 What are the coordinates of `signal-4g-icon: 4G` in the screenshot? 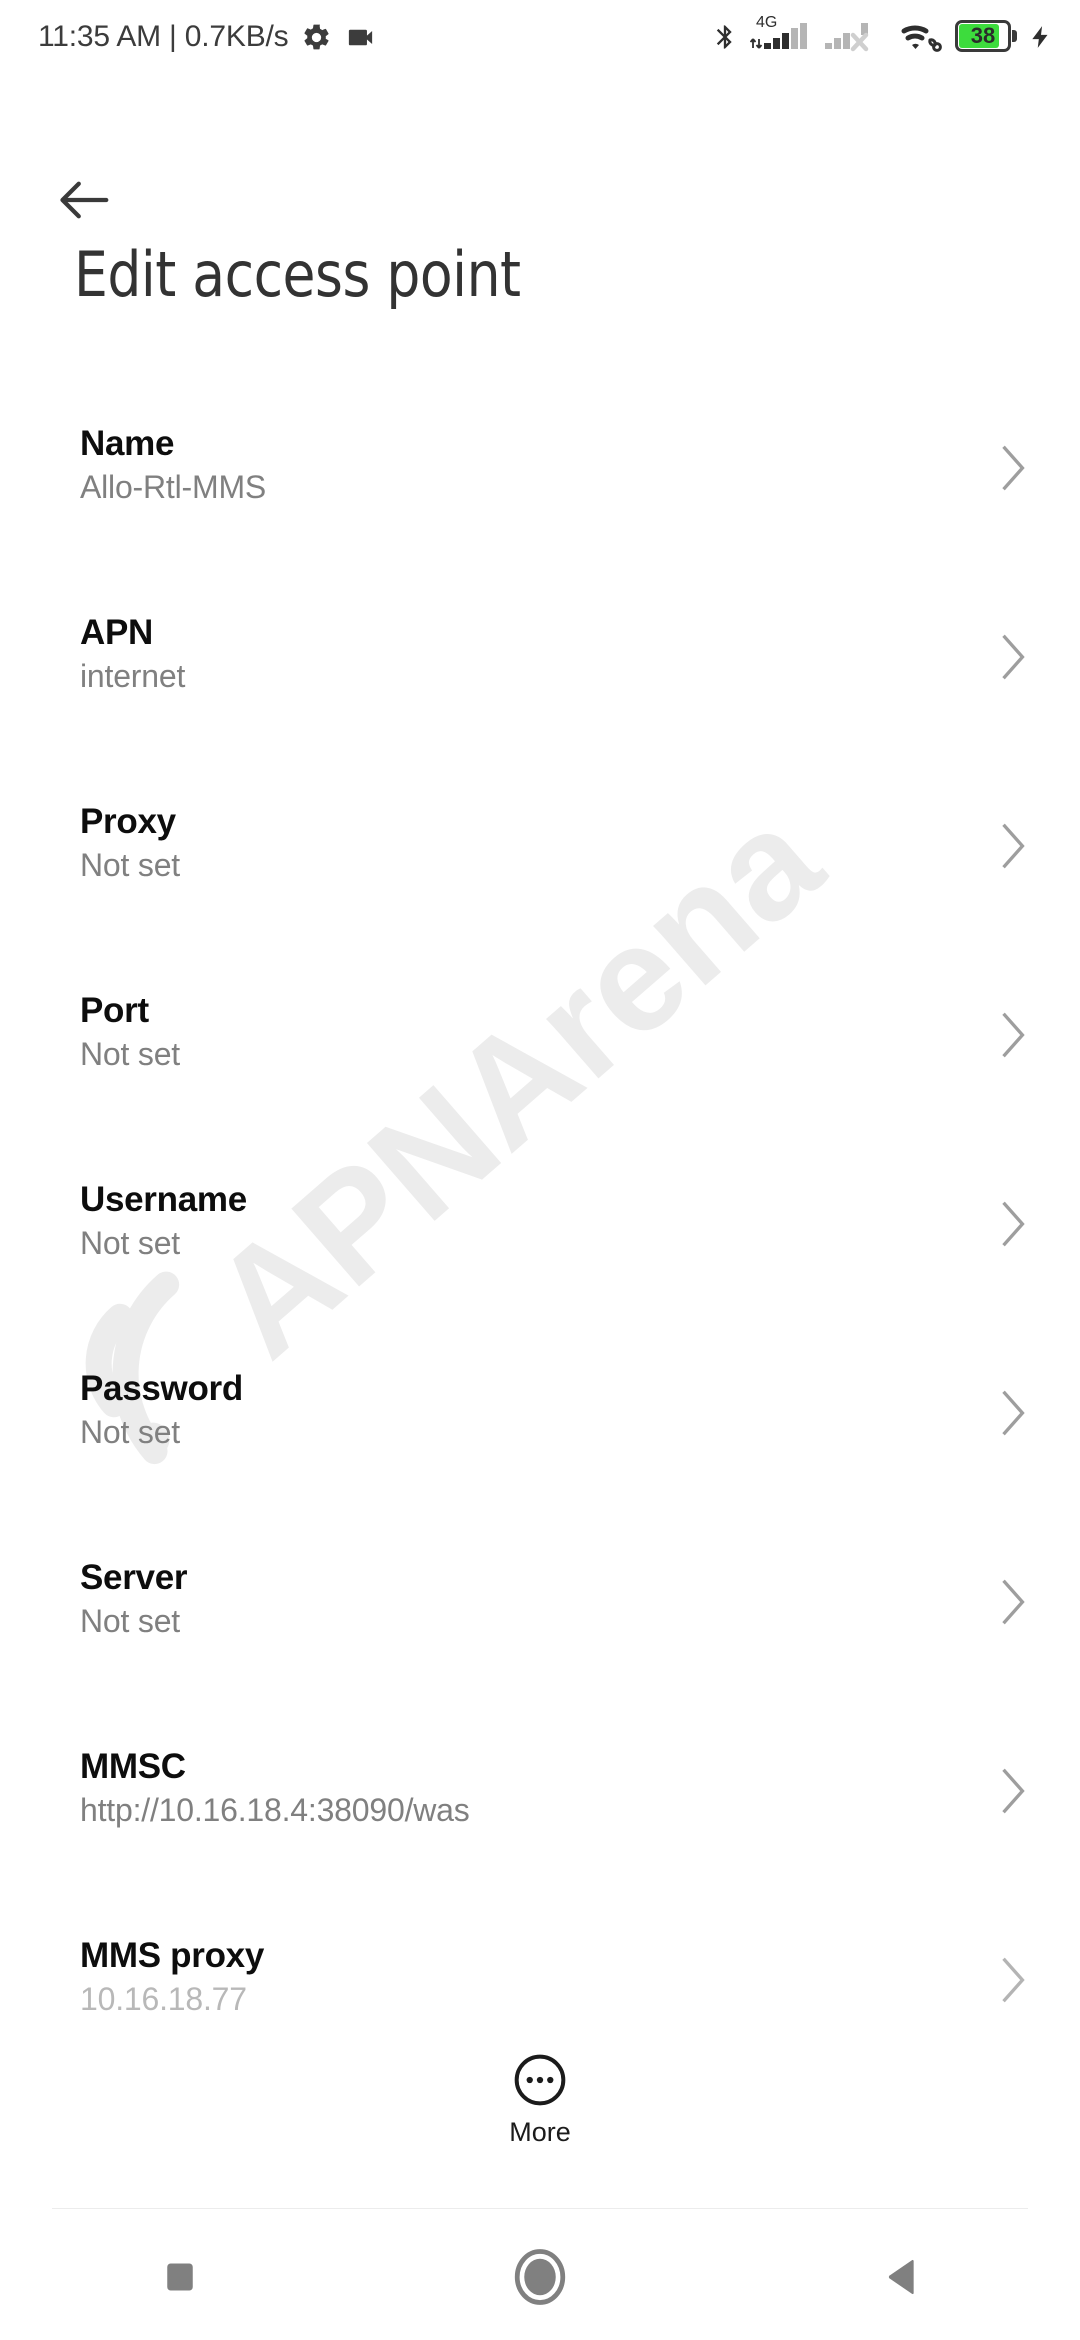 It's located at (782, 35).